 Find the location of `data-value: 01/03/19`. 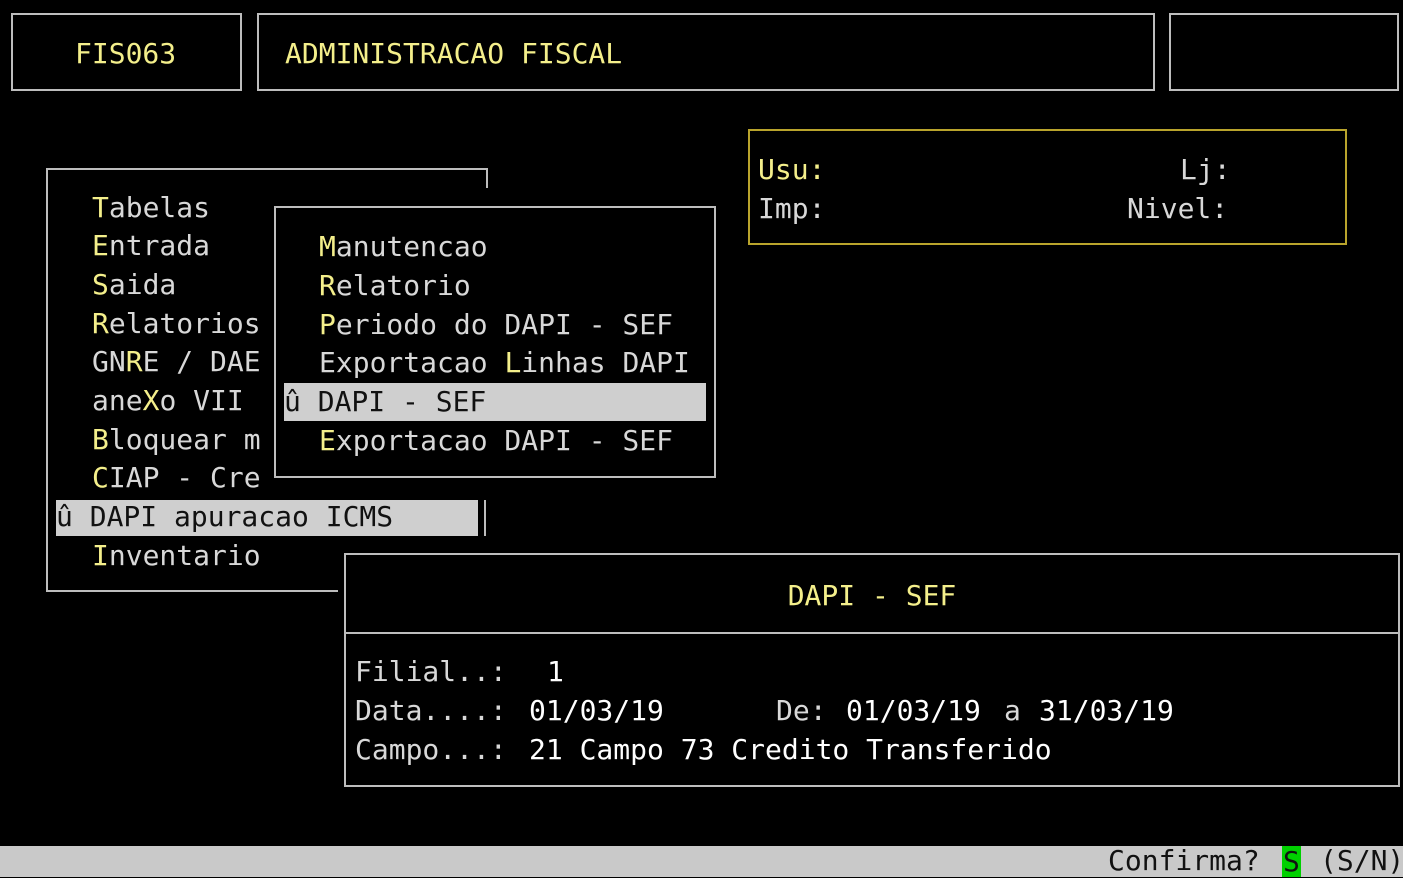

data-value: 01/03/19 is located at coordinates (596, 711).